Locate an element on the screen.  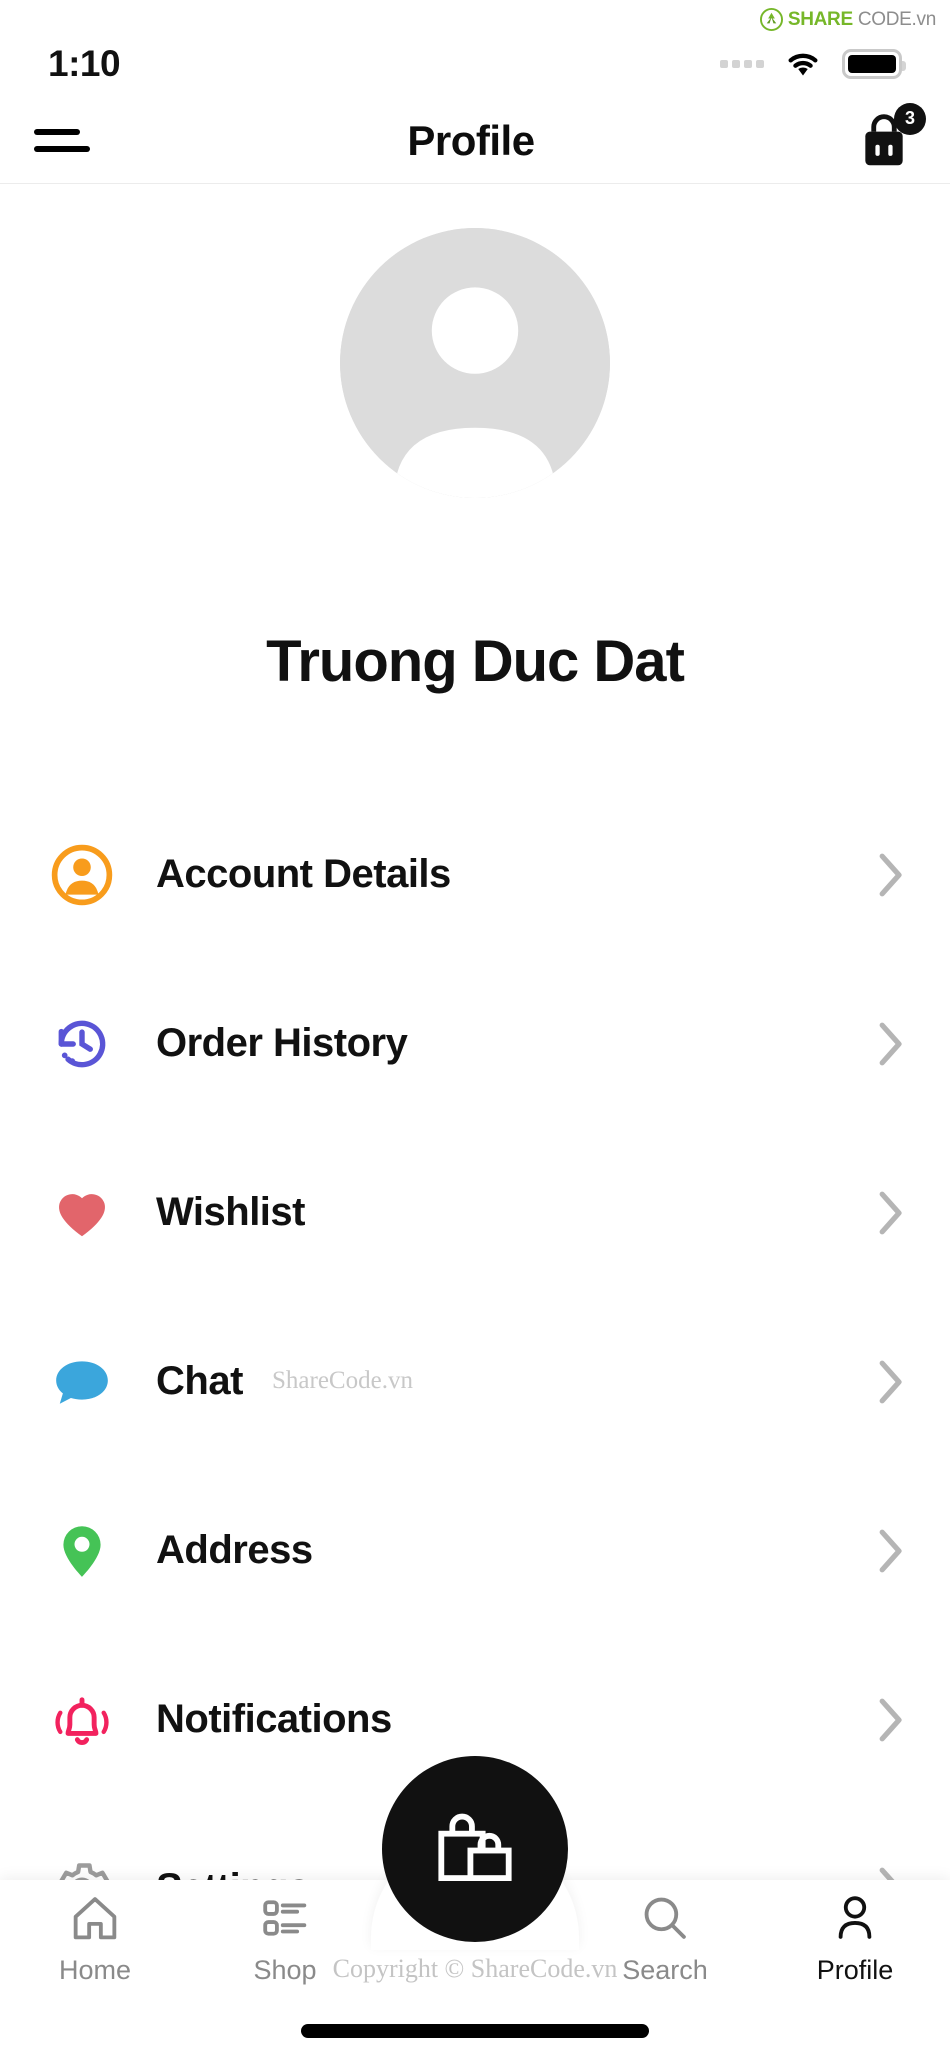
avatar is located at coordinates (475, 363).